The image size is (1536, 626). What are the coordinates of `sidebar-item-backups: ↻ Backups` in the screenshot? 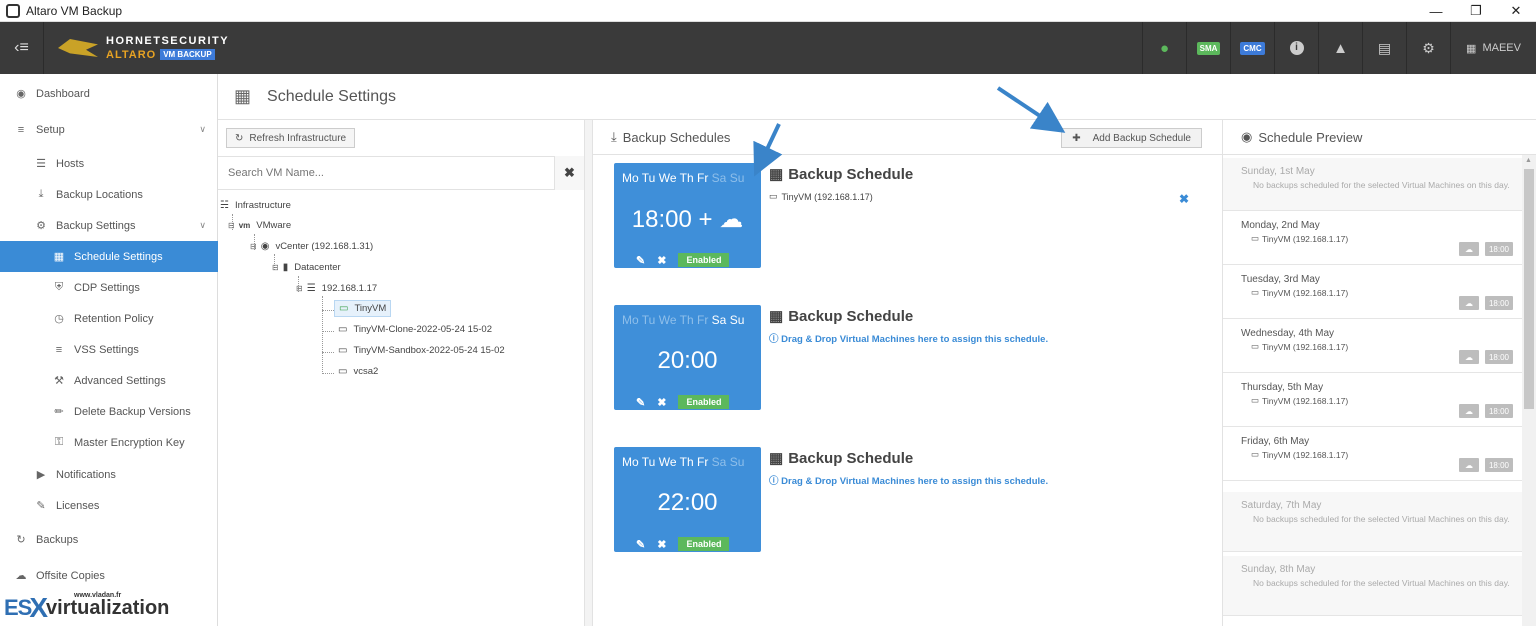 It's located at (109, 539).